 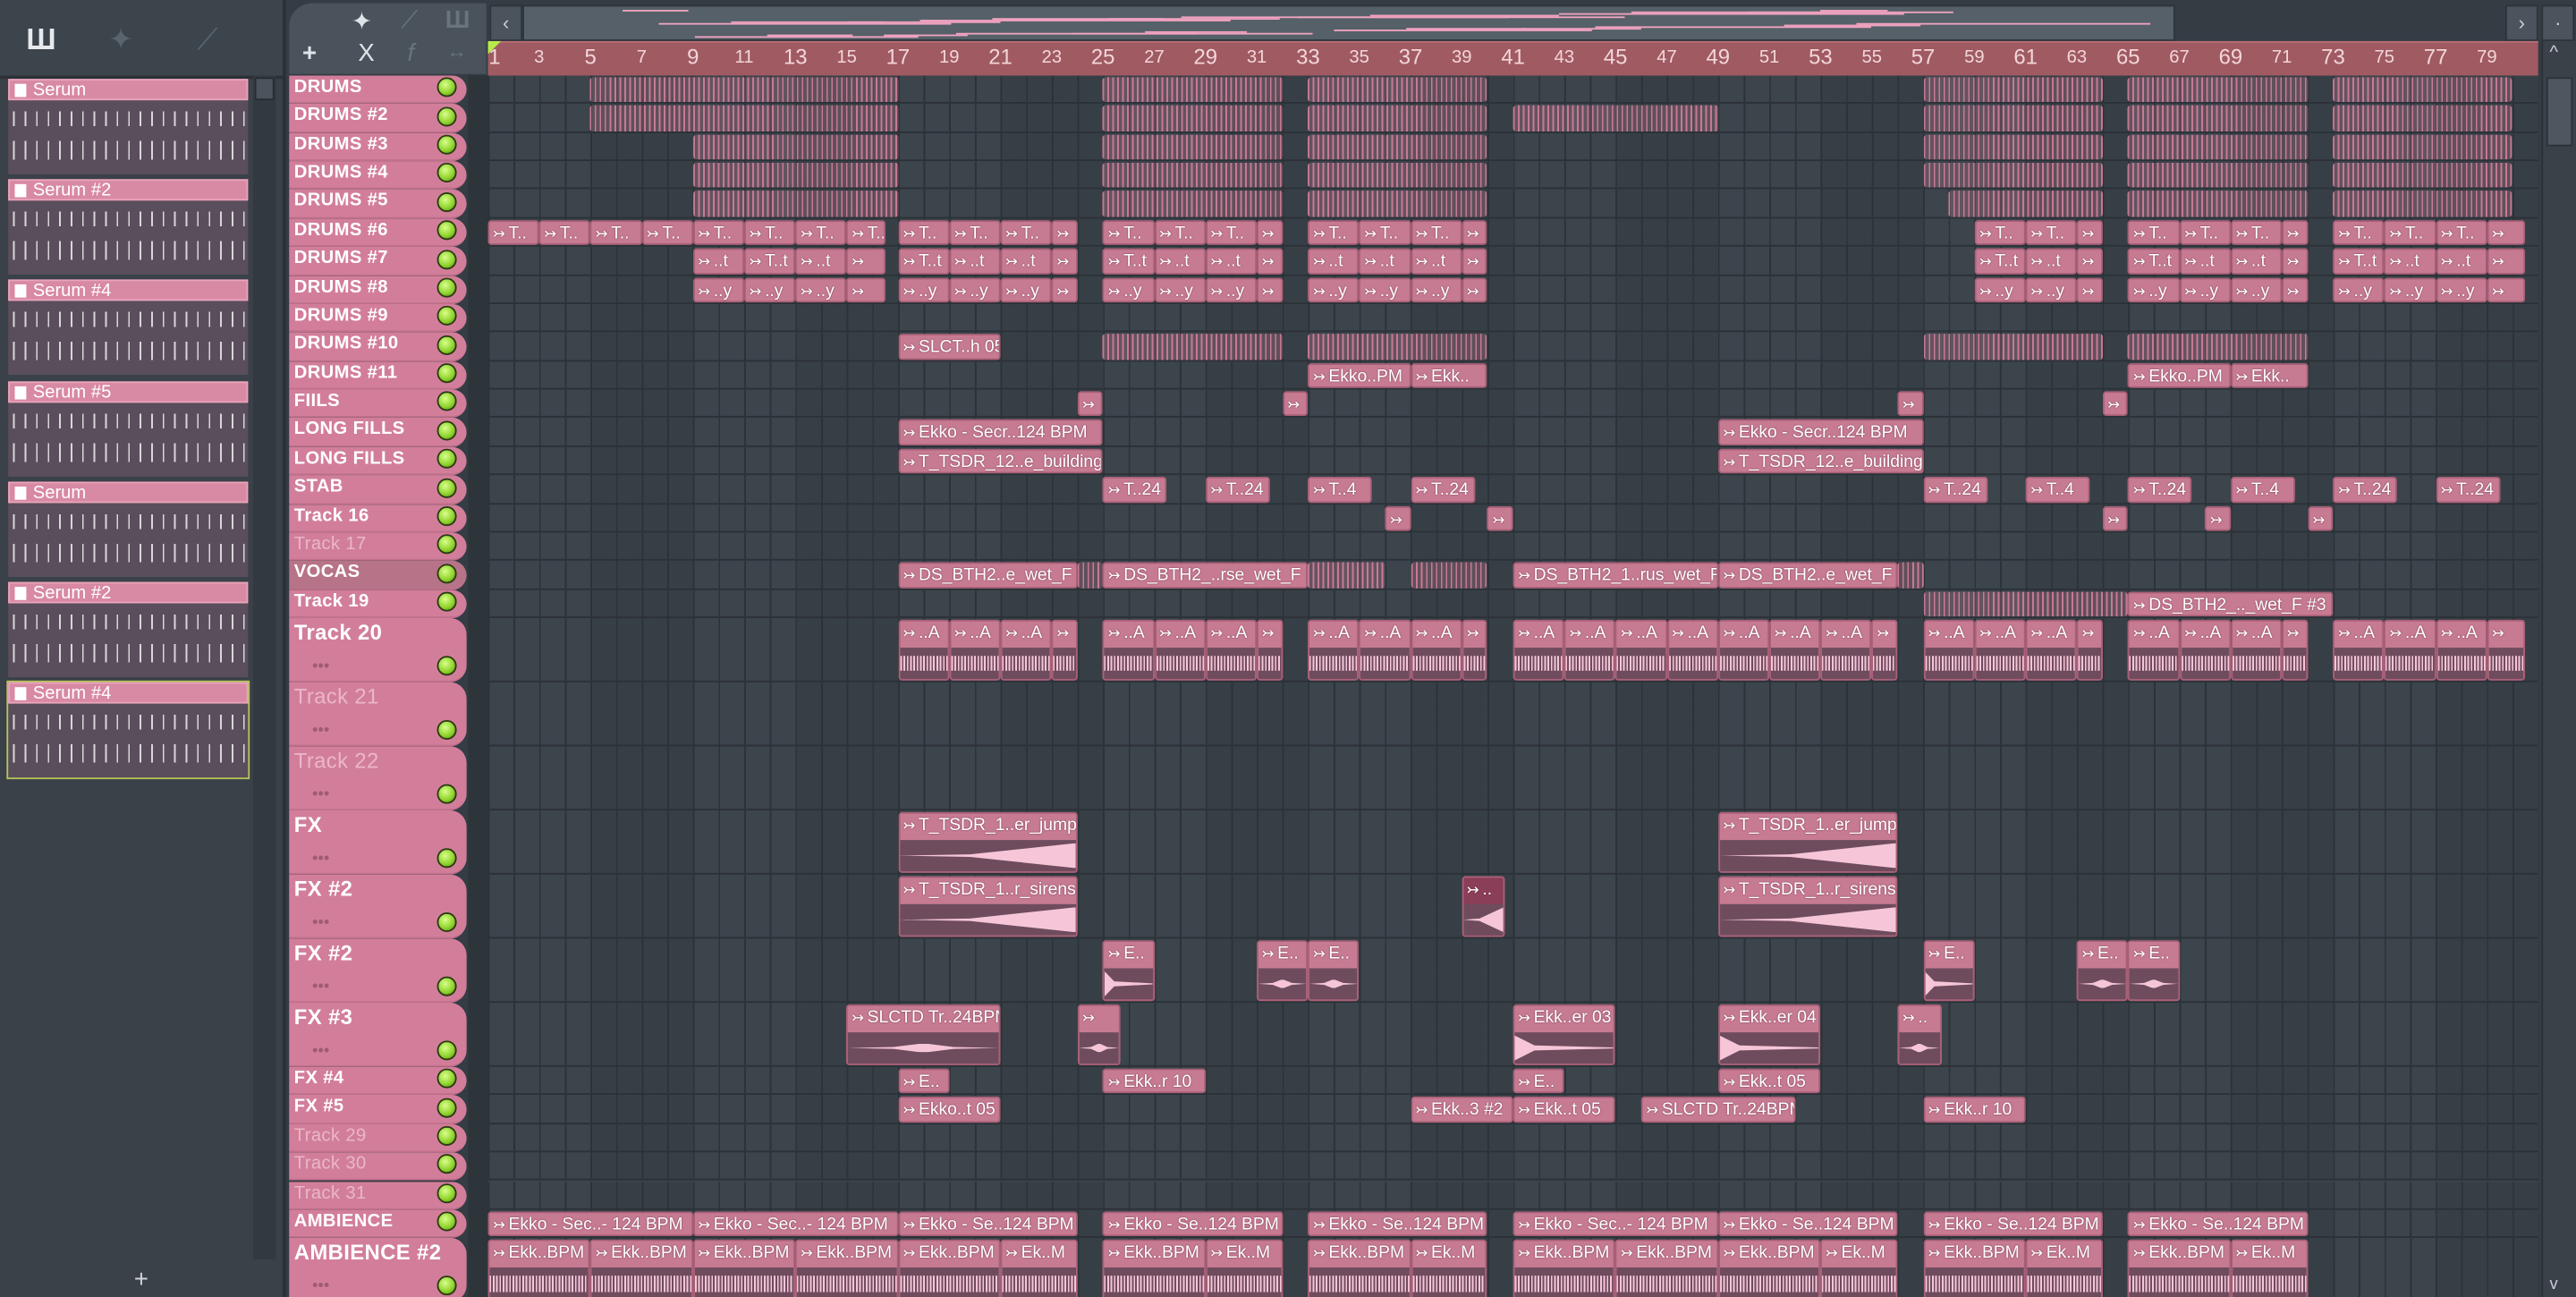 I want to click on track-header: FX #4, so click(x=378, y=1081).